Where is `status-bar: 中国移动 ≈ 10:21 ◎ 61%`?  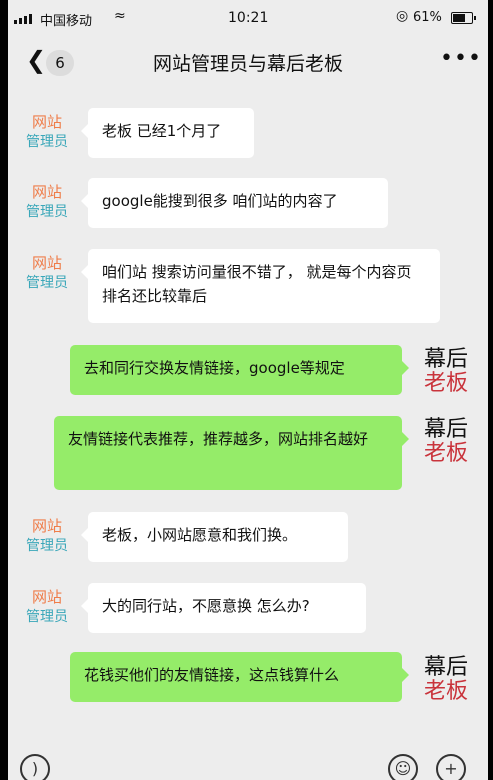
status-bar: 中国移动 ≈ 10:21 ◎ 61% is located at coordinates (248, 18).